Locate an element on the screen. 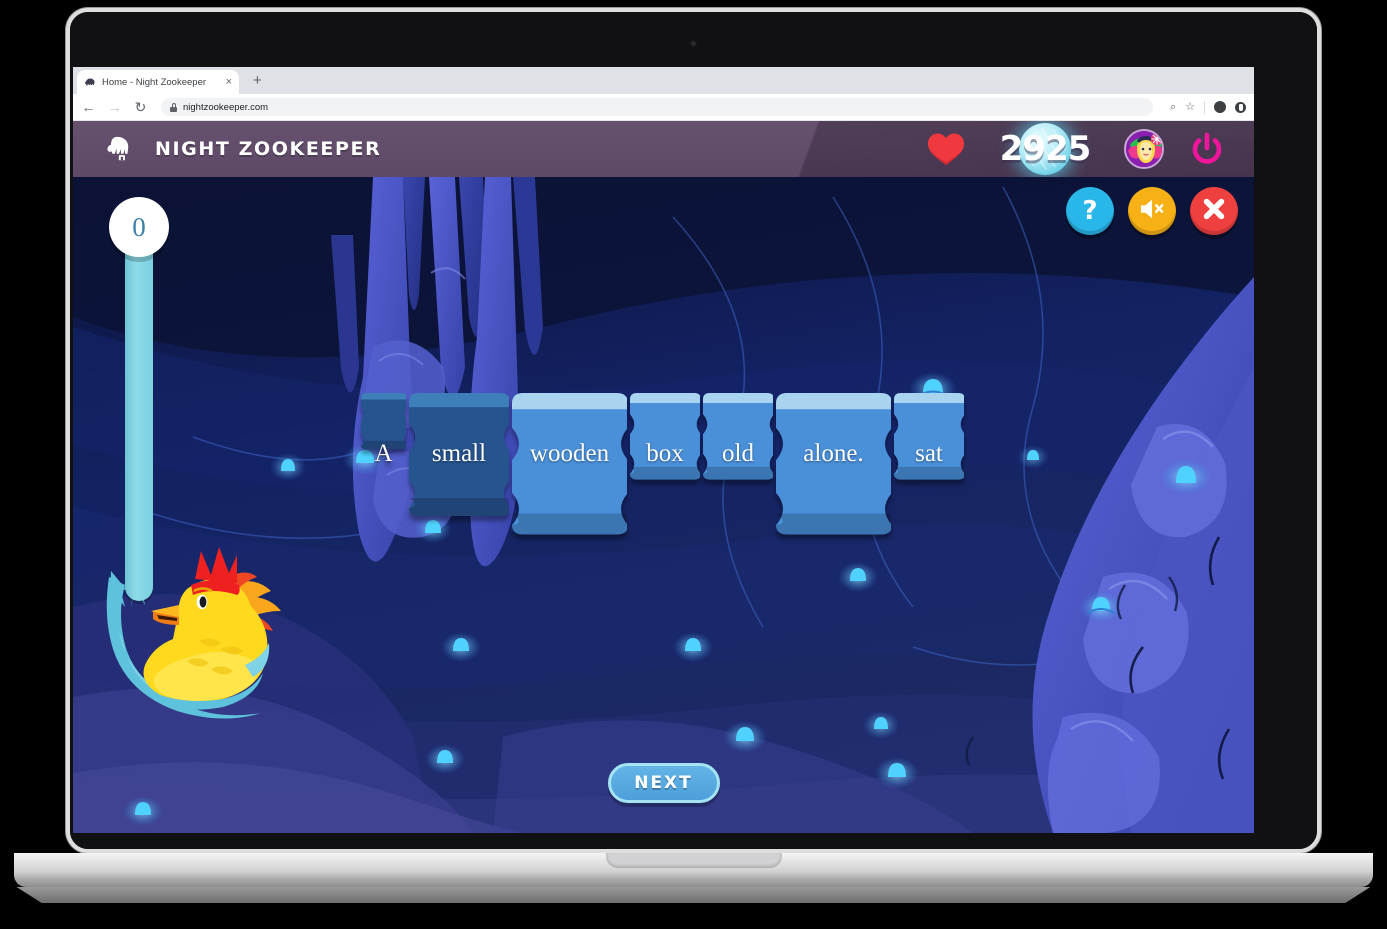 This screenshot has height=929, width=1387. forward-button: → is located at coordinates (114, 107).